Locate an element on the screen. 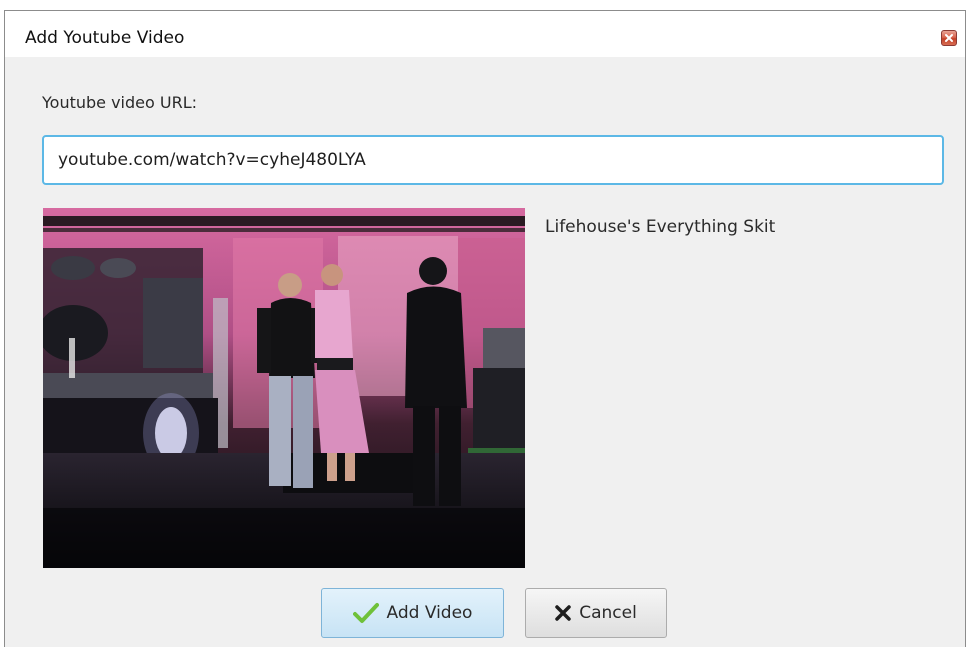 Image resolution: width=968 pixels, height=647 pixels. close-button is located at coordinates (949, 38).